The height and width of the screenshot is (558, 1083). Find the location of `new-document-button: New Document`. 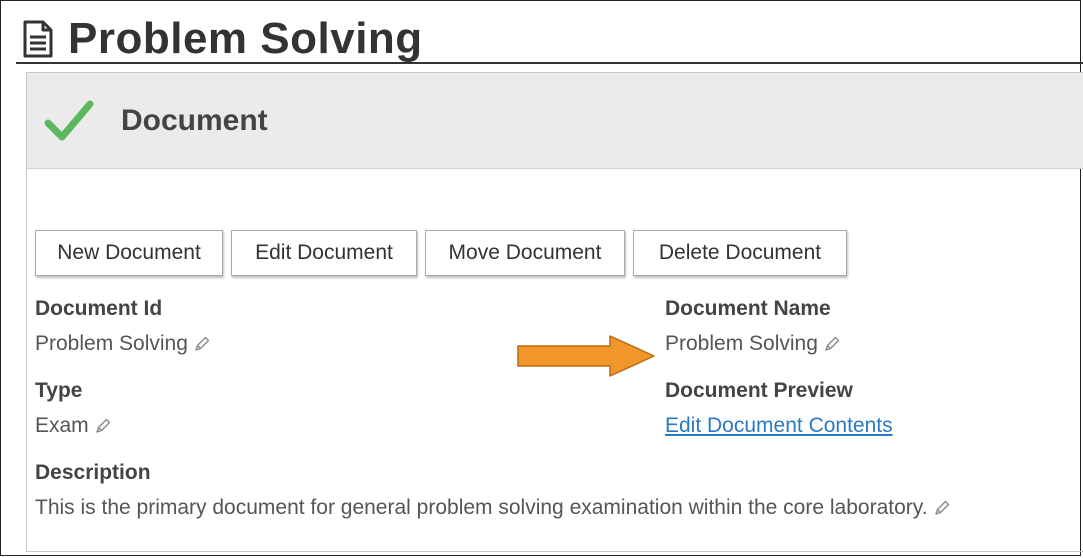

new-document-button: New Document is located at coordinates (129, 253).